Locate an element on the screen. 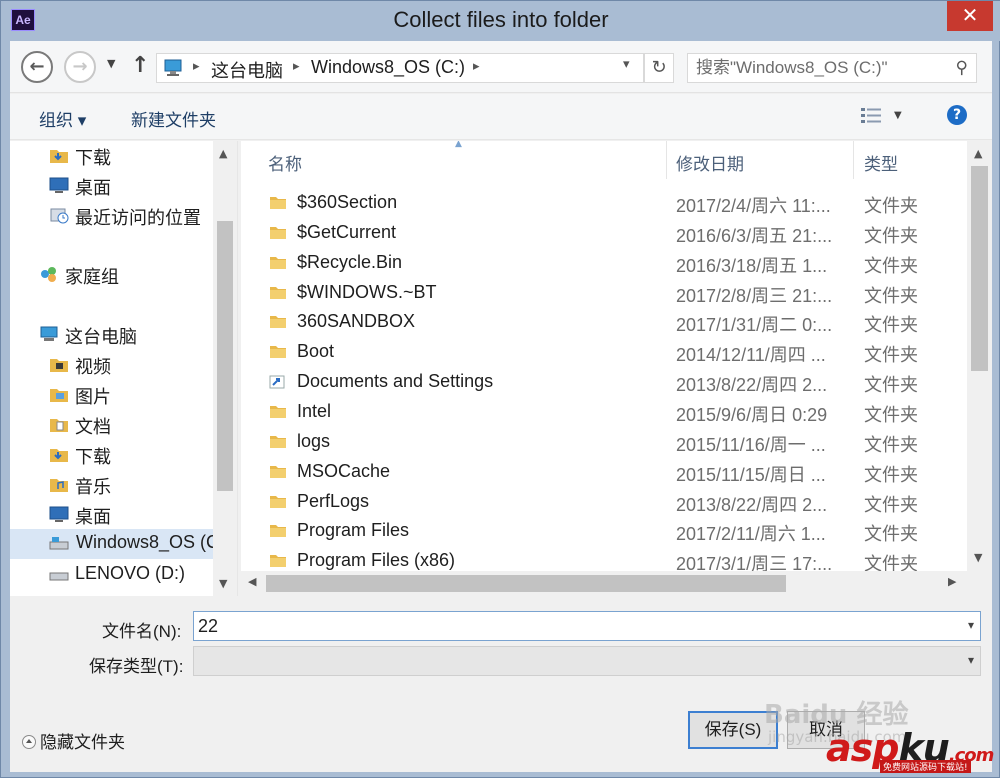 Image resolution: width=1000 pixels, height=778 pixels. title-bar: Ae Collect files into folder ✕ is located at coordinates (500, 21).